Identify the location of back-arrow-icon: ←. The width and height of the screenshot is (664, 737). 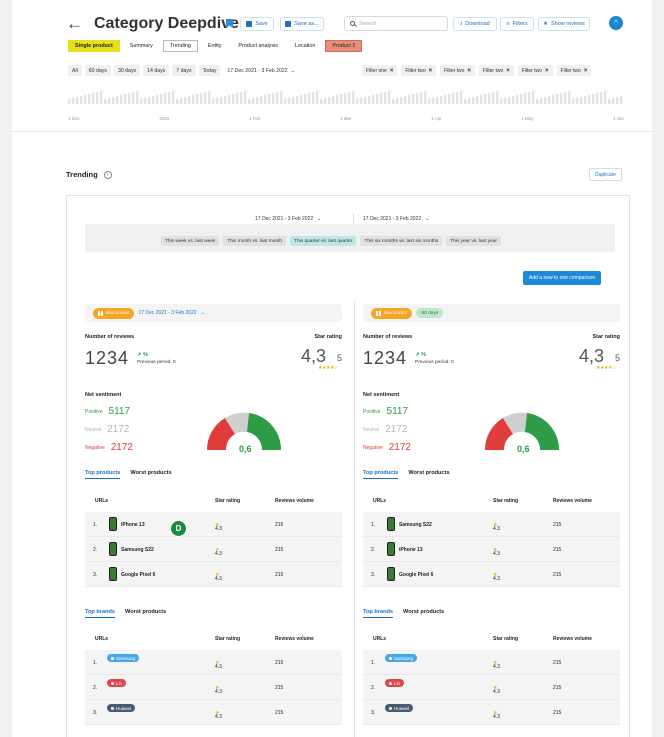
(74, 24).